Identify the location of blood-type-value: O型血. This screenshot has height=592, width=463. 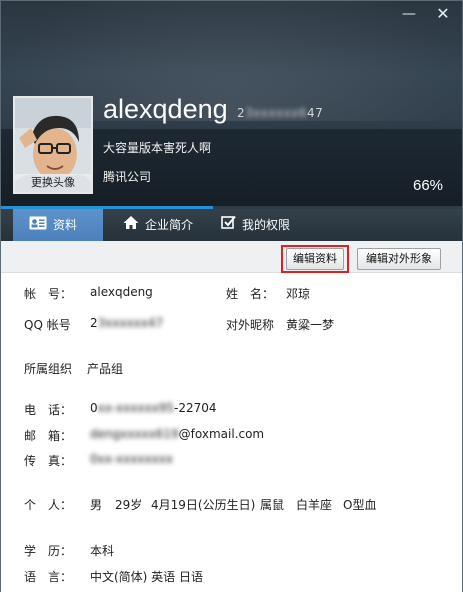
(360, 505).